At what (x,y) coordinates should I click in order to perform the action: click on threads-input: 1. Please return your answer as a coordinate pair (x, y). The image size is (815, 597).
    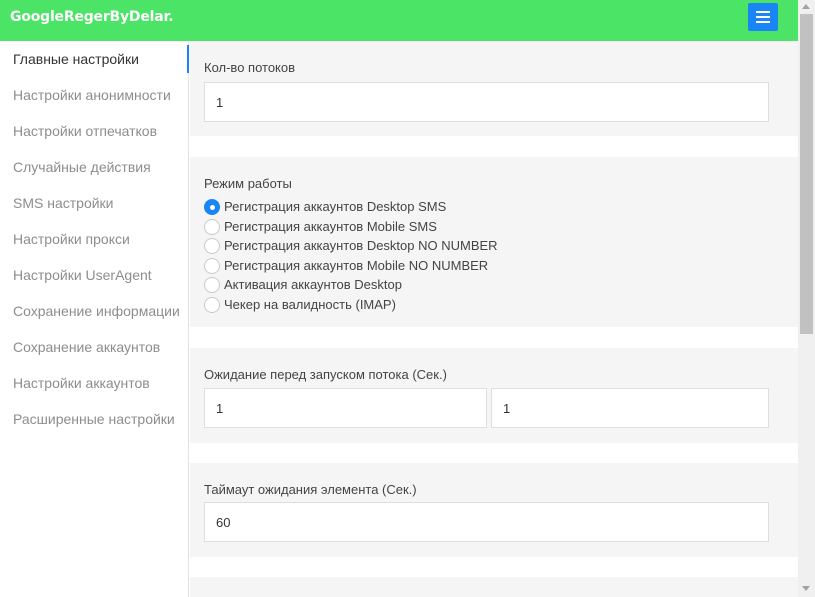
    Looking at the image, I should click on (486, 102).